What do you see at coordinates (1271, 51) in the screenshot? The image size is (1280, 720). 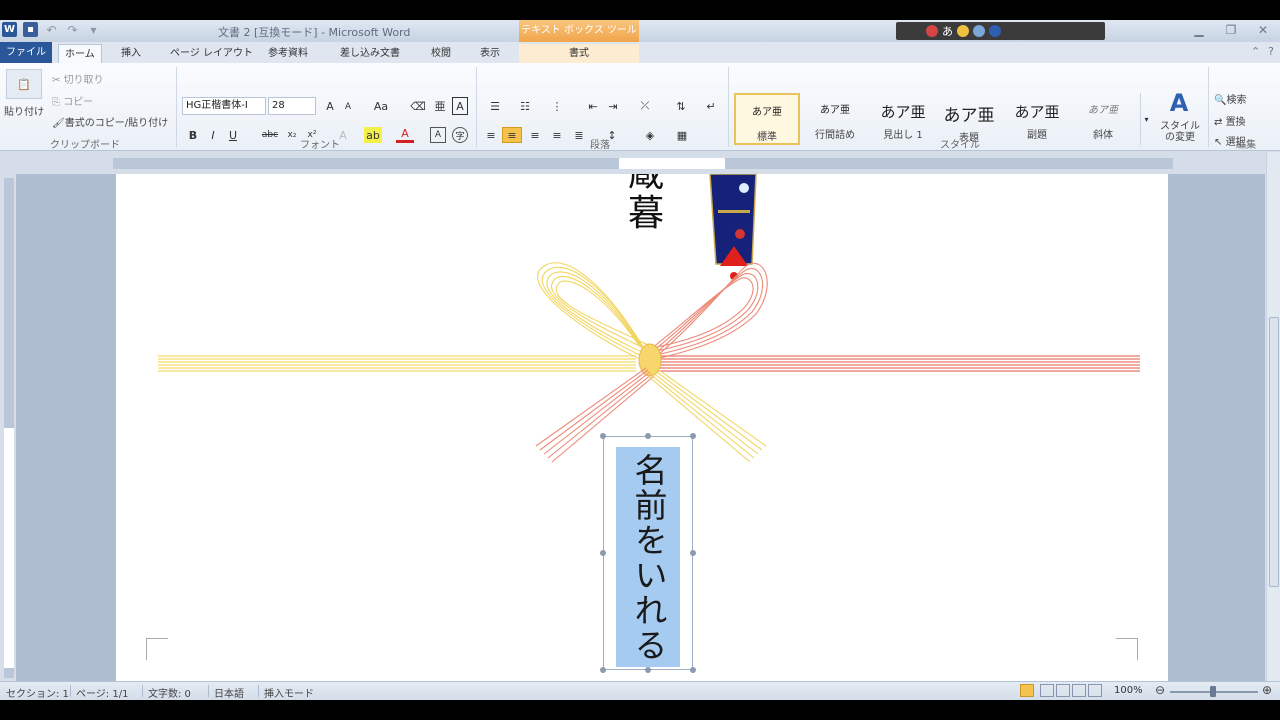 I see `help-icon: ?` at bounding box center [1271, 51].